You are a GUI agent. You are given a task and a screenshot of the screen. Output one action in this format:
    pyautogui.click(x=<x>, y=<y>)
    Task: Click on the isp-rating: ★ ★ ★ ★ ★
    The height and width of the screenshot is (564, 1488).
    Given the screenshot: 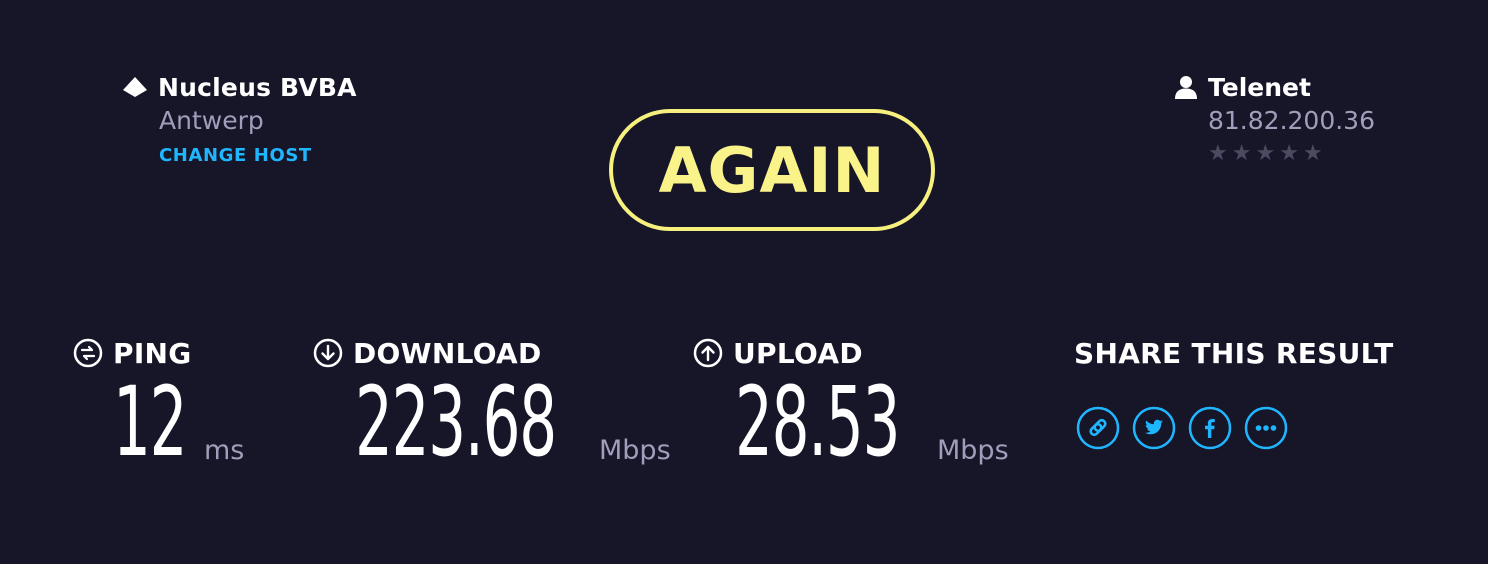 What is the action you would take?
    pyautogui.click(x=1291, y=154)
    